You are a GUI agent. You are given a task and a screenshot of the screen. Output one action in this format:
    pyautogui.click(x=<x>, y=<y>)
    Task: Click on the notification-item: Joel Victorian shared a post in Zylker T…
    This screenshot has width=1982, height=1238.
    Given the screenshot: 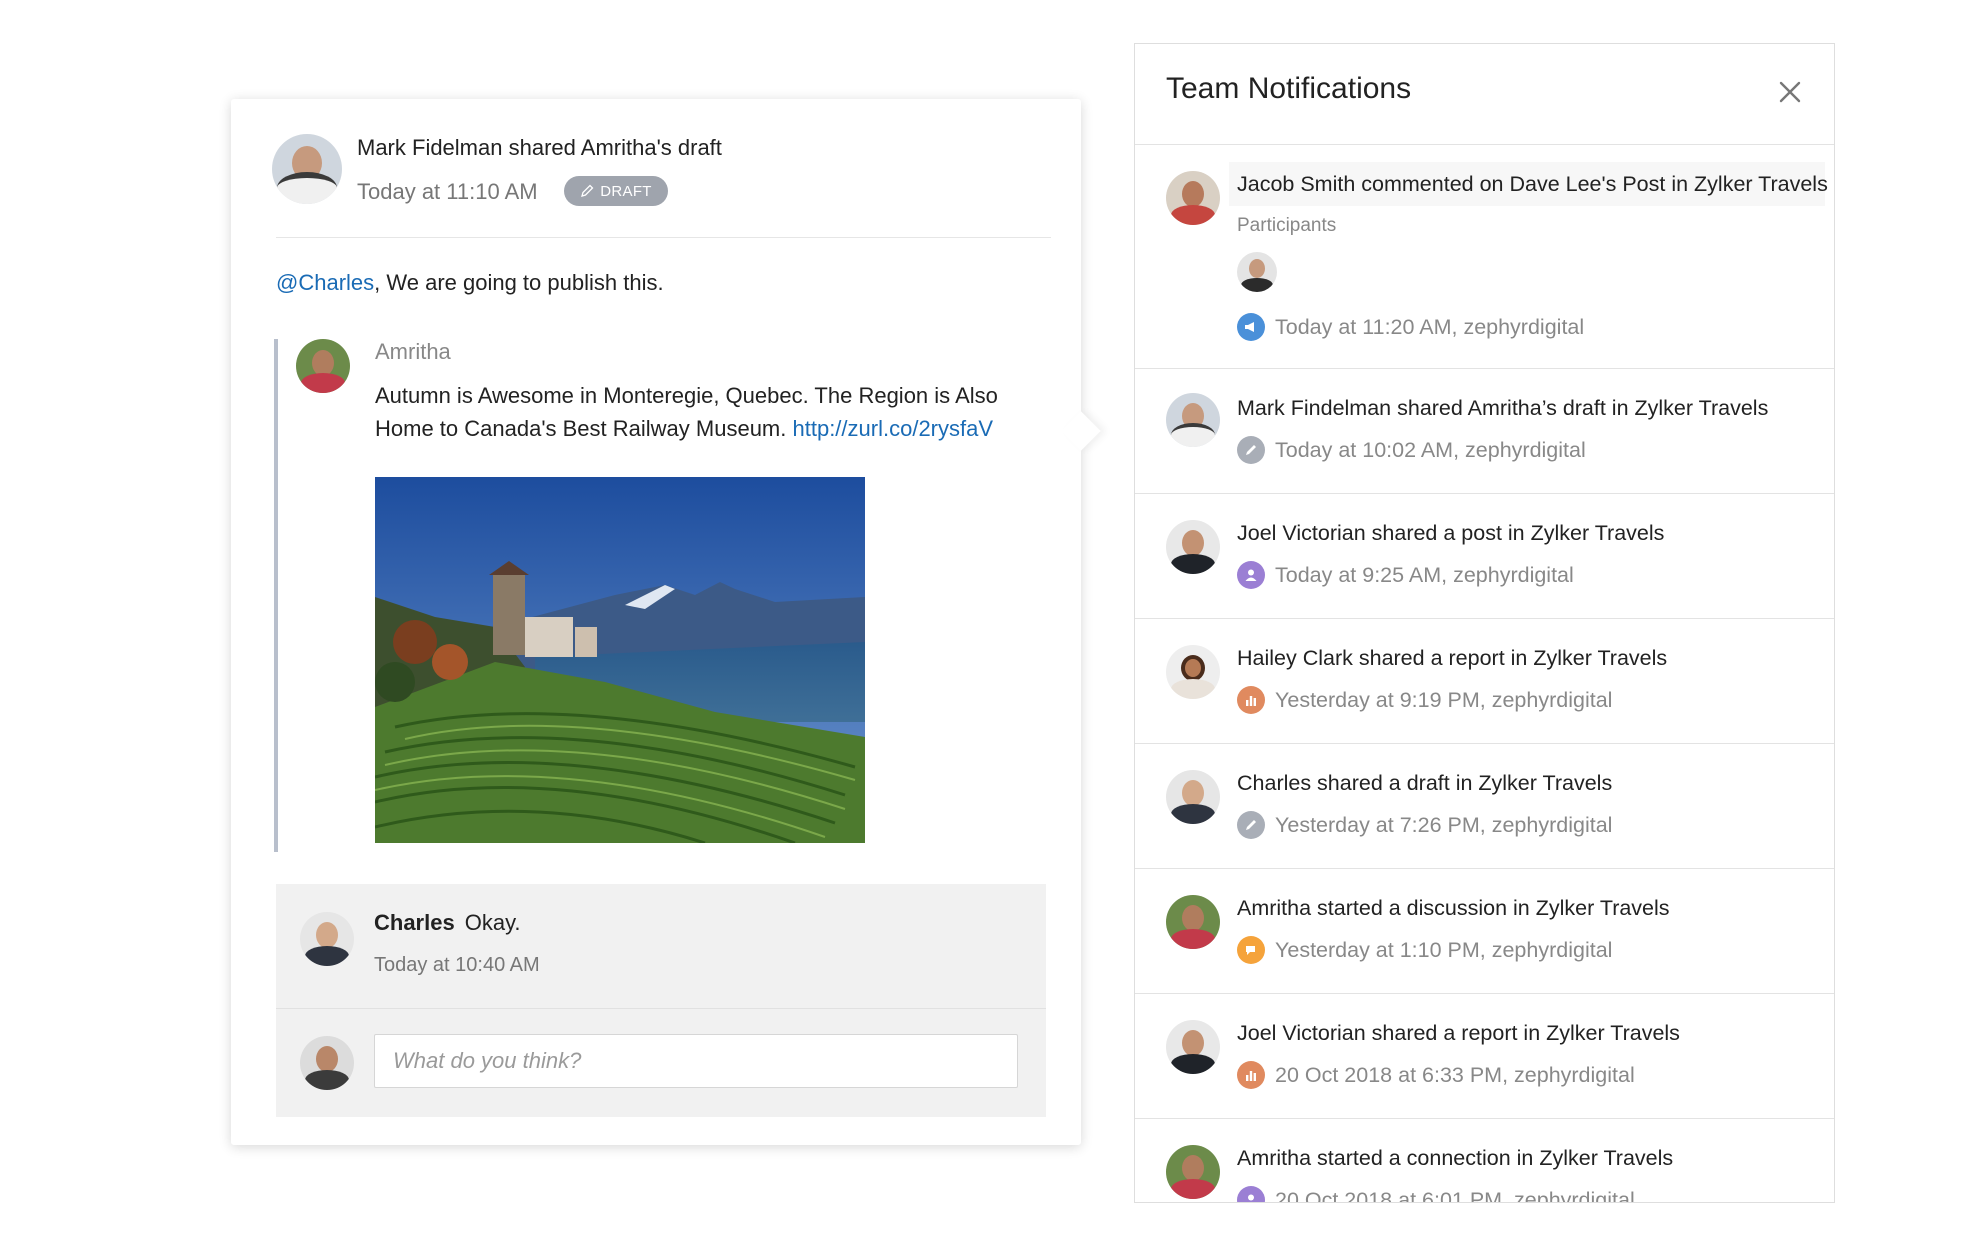 What is the action you would take?
    pyautogui.click(x=1484, y=556)
    